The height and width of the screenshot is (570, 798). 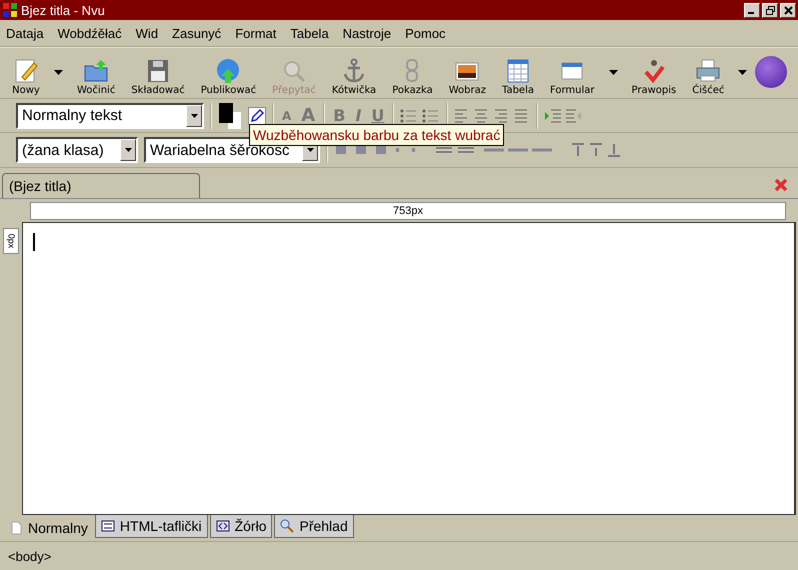 I want to click on toolbar-button: Nowy, so click(x=26, y=76).